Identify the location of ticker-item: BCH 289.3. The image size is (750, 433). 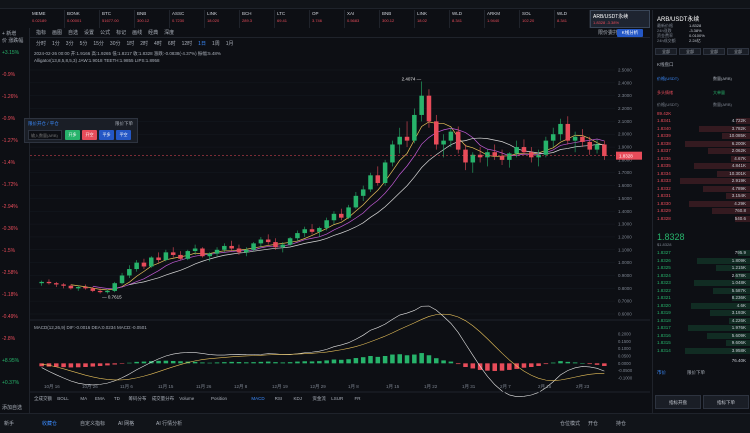
(257, 19).